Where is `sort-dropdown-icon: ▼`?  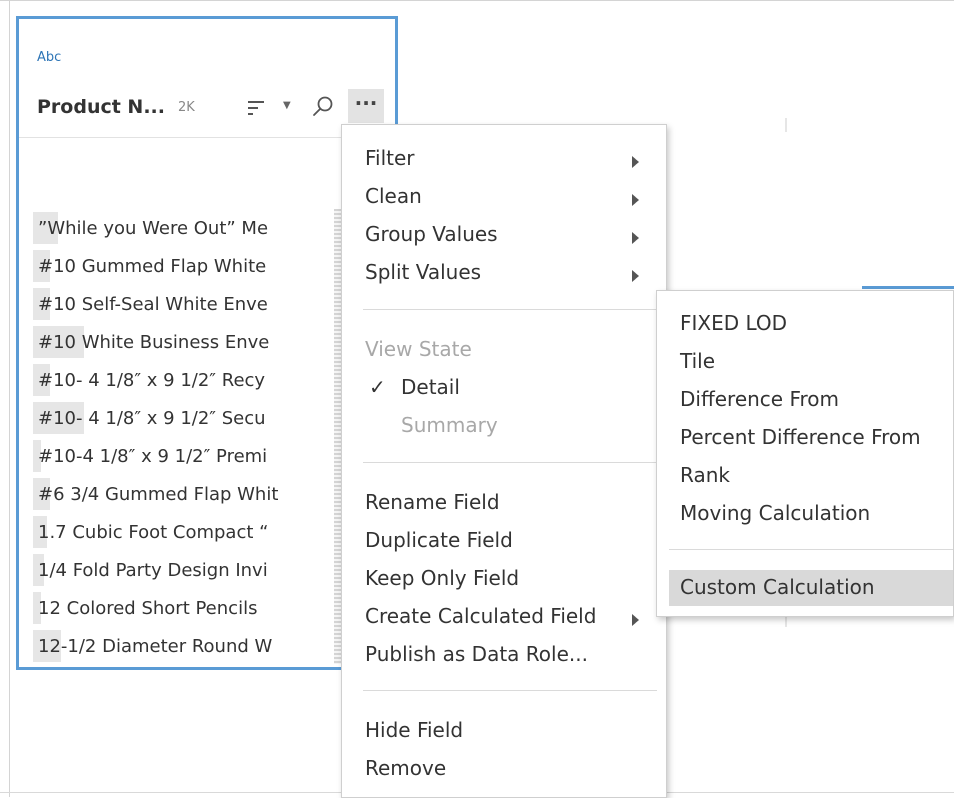 sort-dropdown-icon: ▼ is located at coordinates (287, 105).